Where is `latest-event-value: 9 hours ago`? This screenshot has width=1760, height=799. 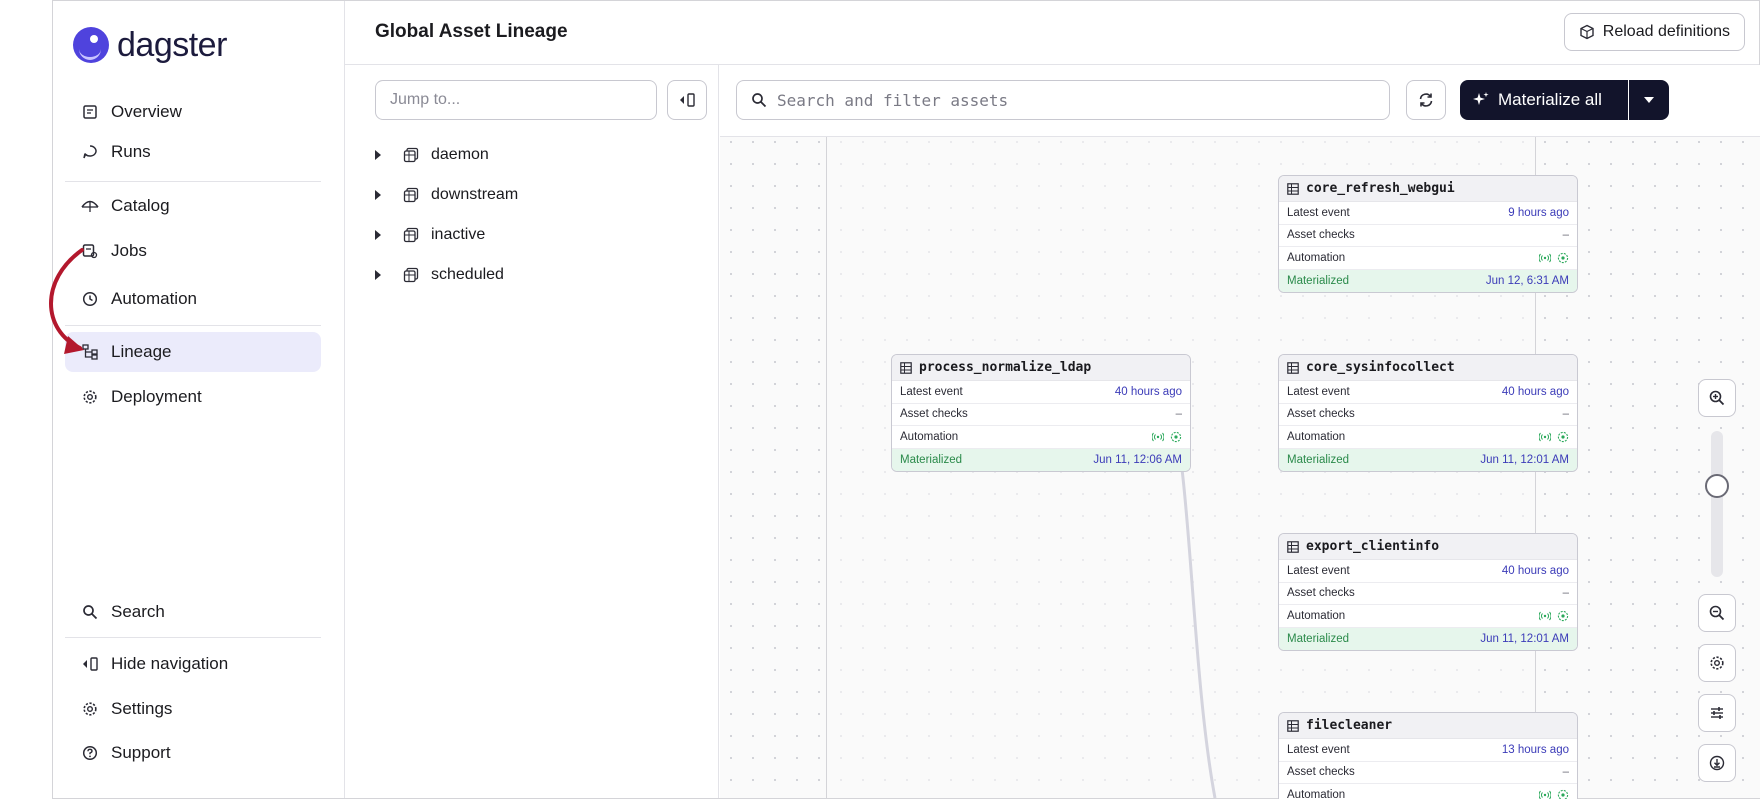
latest-event-value: 9 hours ago is located at coordinates (1538, 213).